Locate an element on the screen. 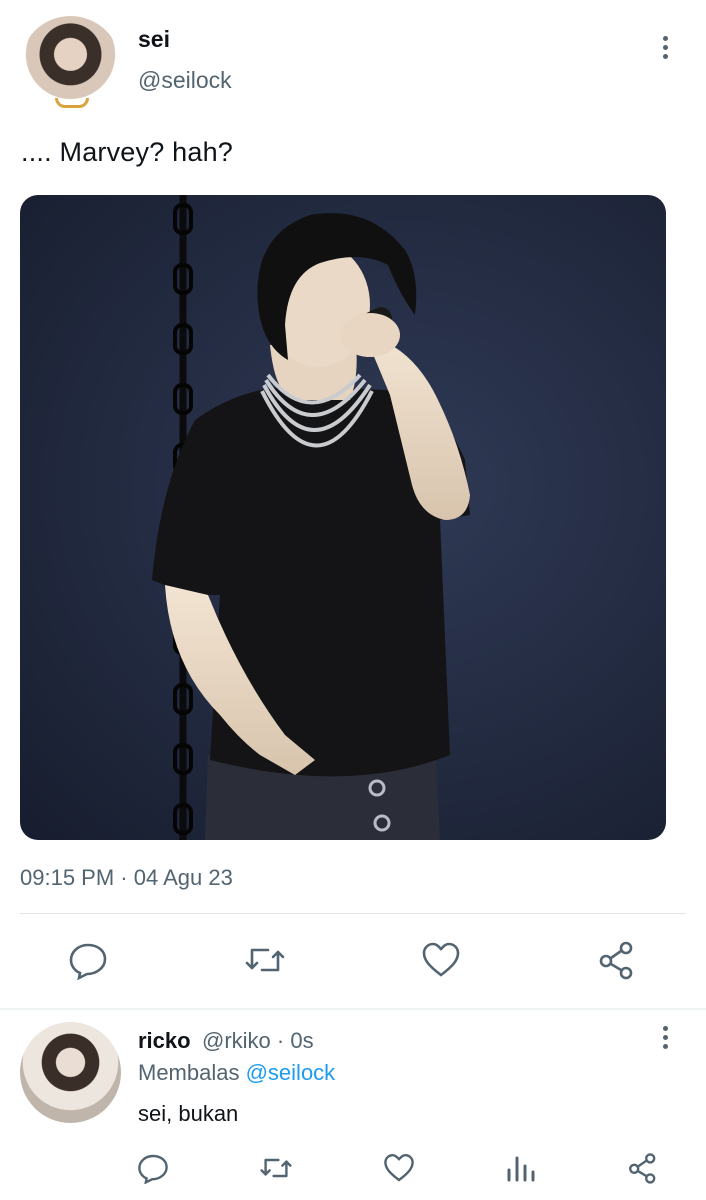 This screenshot has height=1200, width=706. reply-retweet-icon is located at coordinates (276, 1168).